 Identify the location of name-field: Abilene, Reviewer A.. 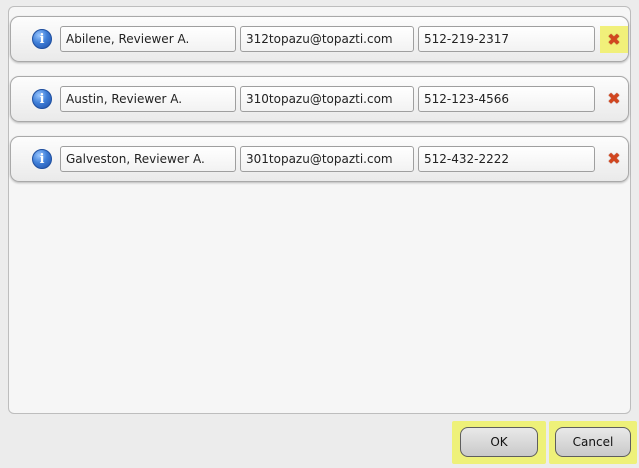
(148, 39).